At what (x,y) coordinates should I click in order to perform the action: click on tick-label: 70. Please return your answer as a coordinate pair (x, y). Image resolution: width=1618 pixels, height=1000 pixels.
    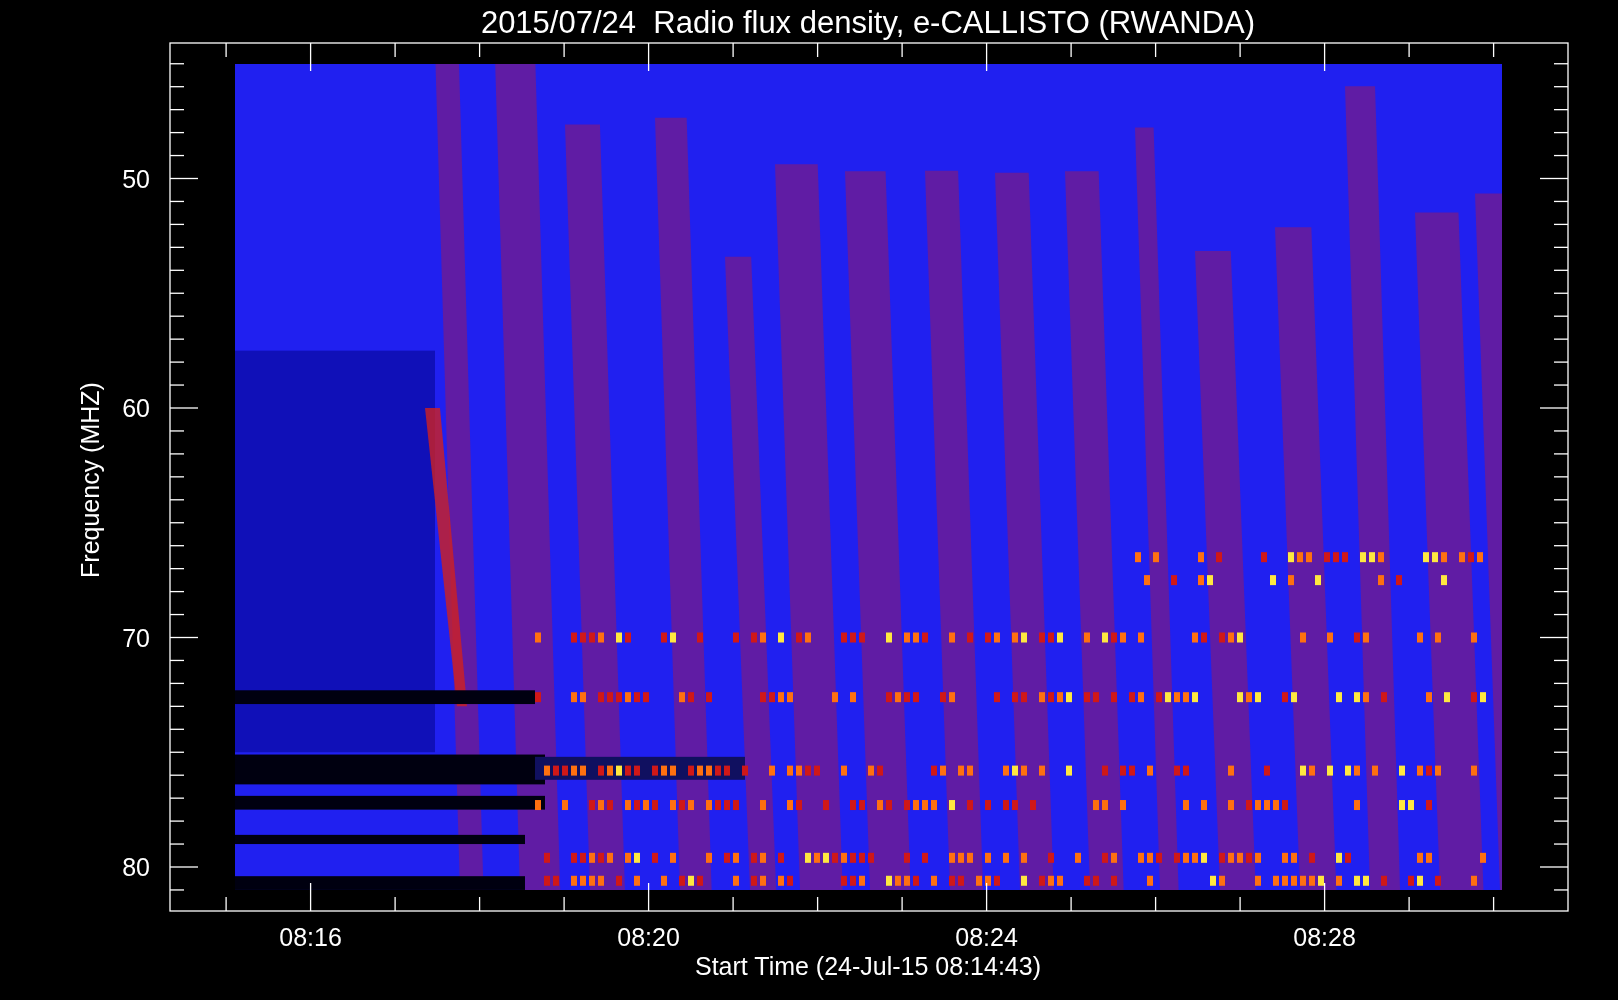
    Looking at the image, I should click on (136, 637).